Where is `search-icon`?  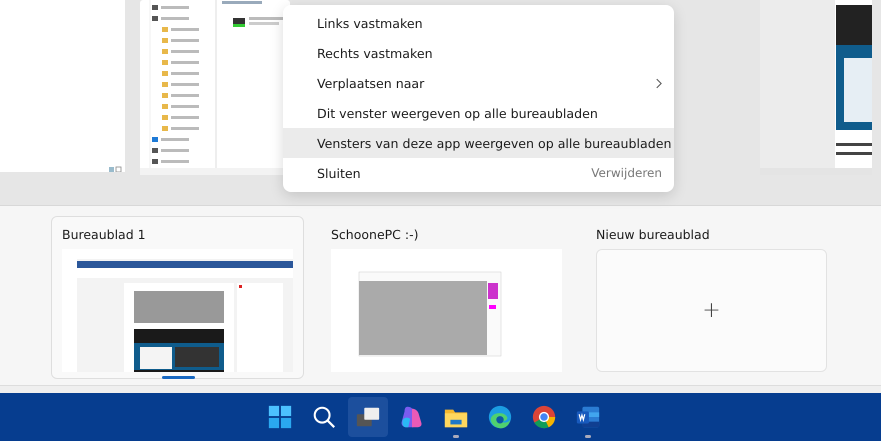 search-icon is located at coordinates (324, 417).